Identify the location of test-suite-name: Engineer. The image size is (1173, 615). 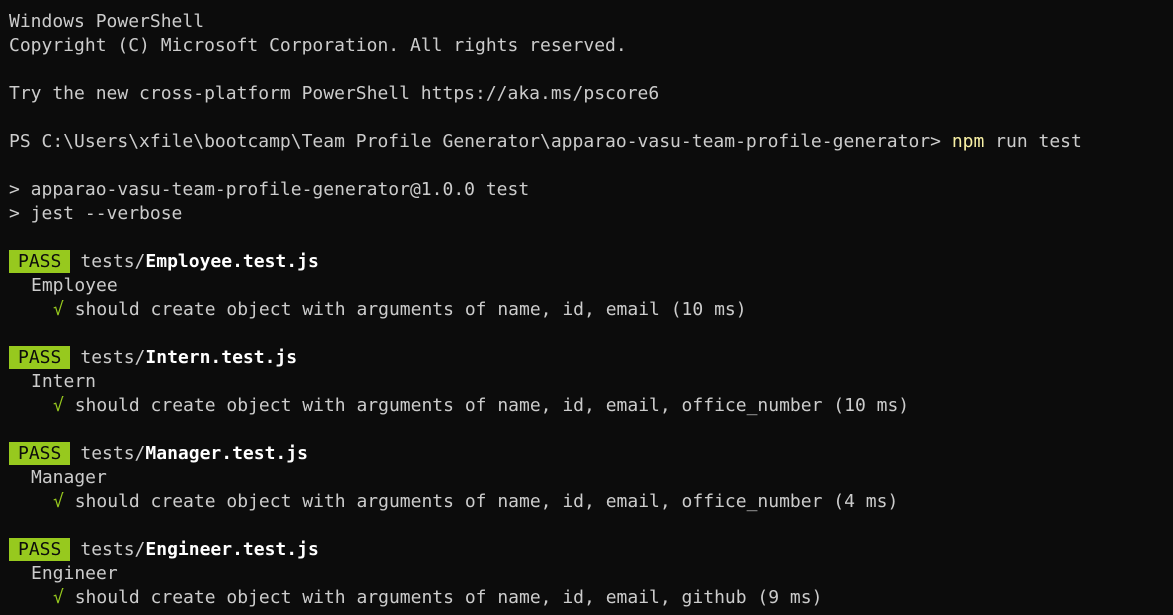
(74, 573).